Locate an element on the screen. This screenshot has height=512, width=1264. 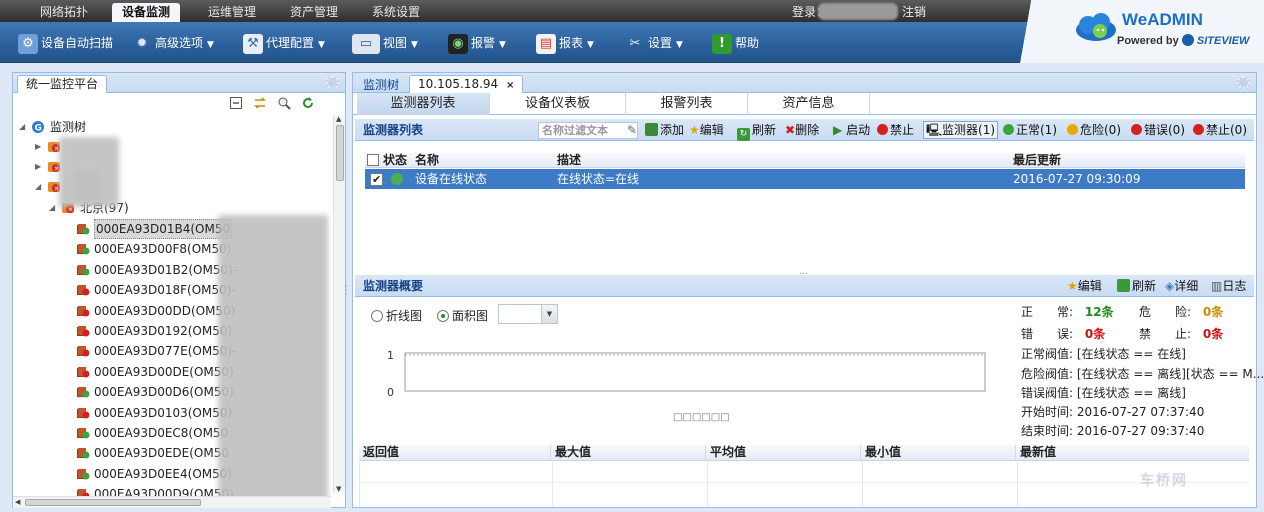
y-tick-top: 1 is located at coordinates (390, 355).